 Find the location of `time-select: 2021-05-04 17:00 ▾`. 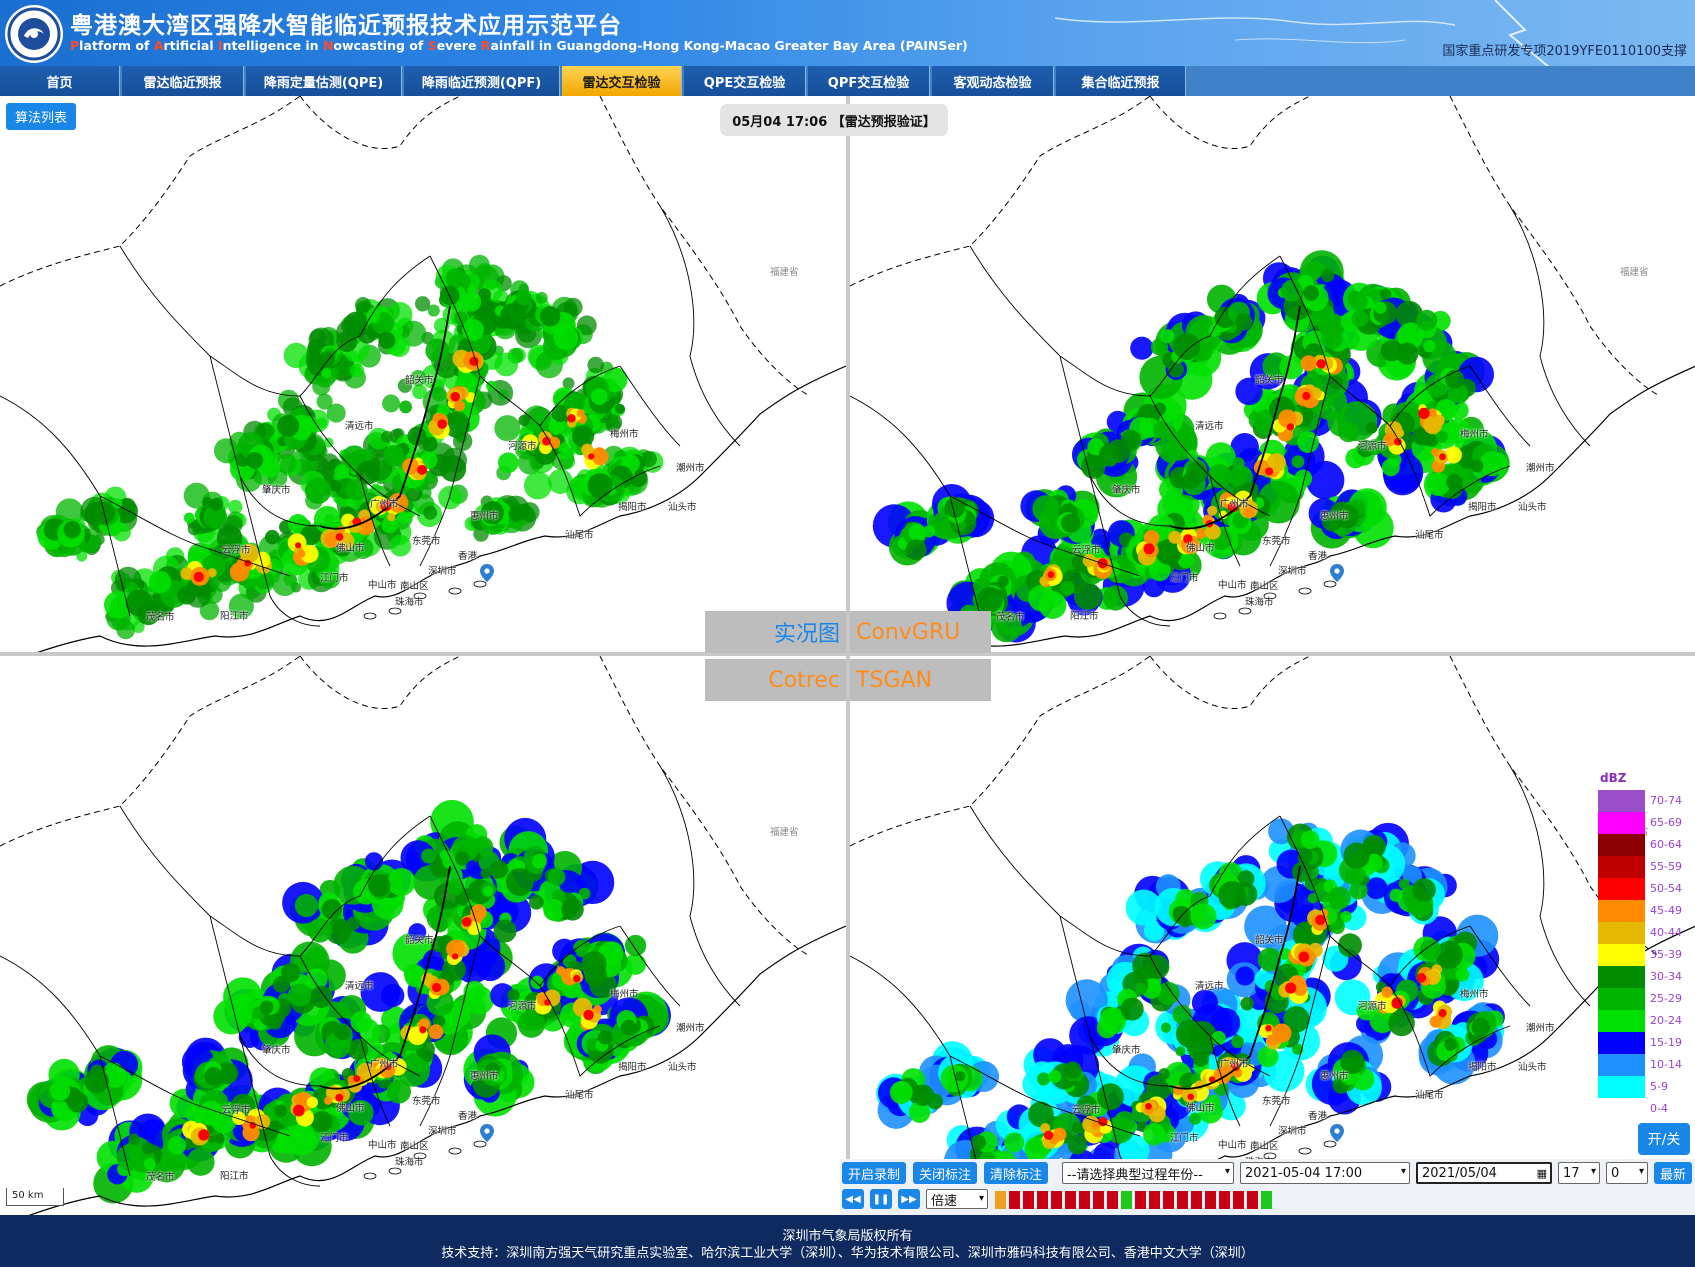

time-select: 2021-05-04 17:00 ▾ is located at coordinates (1325, 1173).